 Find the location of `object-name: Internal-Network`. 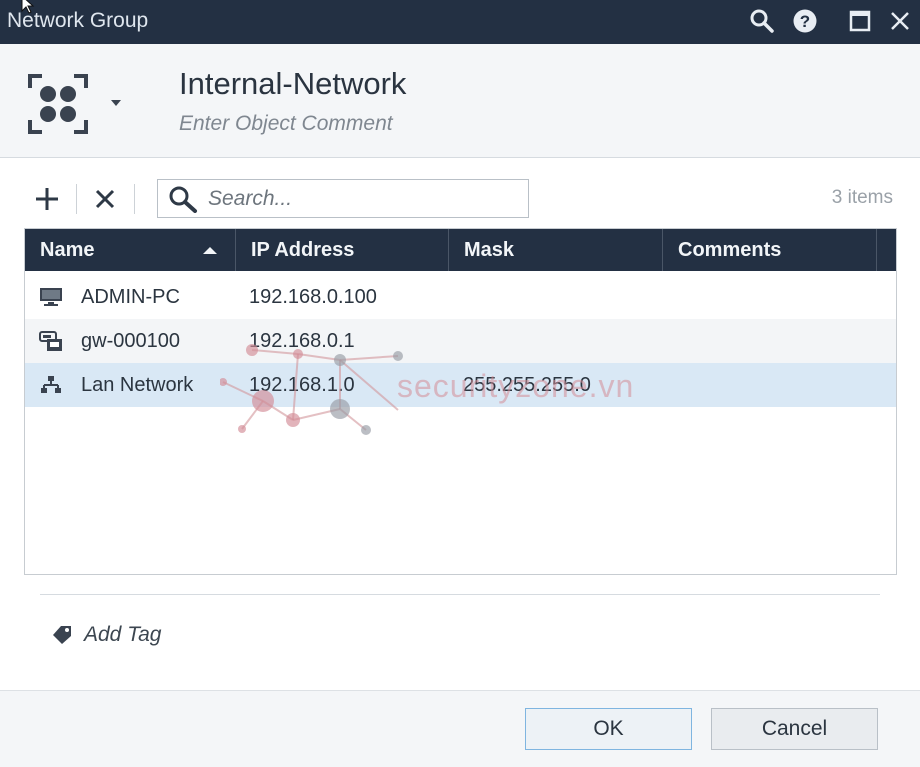

object-name: Internal-Network is located at coordinates (292, 84).